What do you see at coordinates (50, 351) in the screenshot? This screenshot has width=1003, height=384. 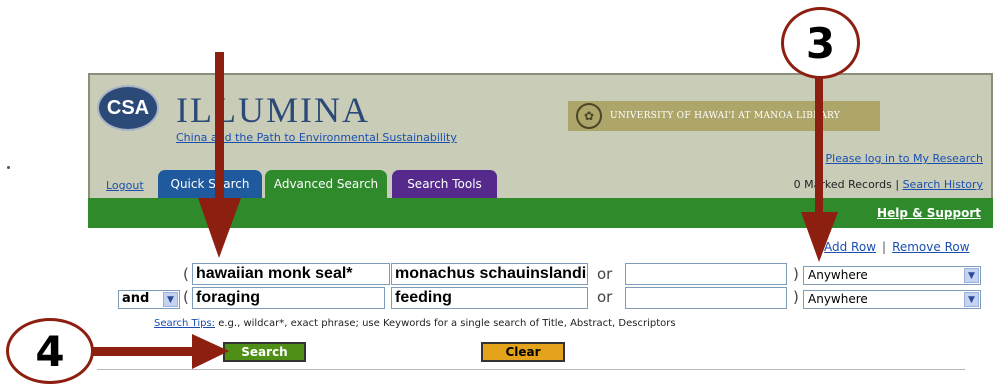 I see `step-4-badge: 4` at bounding box center [50, 351].